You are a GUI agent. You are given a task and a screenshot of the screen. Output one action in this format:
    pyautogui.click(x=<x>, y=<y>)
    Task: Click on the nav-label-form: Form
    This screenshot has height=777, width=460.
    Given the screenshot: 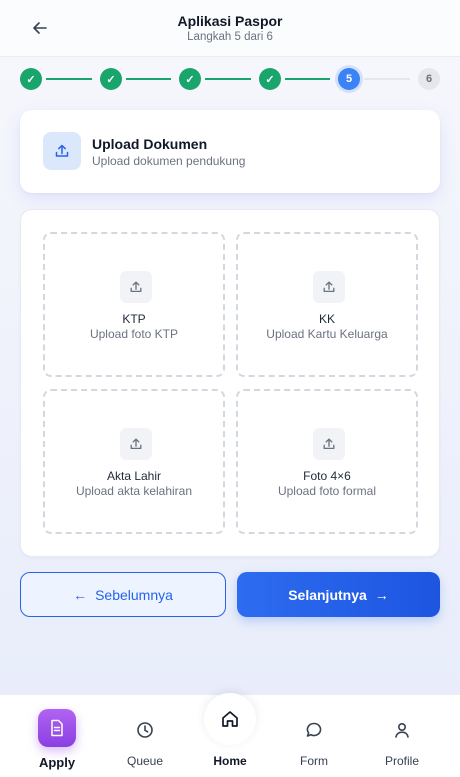 What is the action you would take?
    pyautogui.click(x=314, y=761)
    